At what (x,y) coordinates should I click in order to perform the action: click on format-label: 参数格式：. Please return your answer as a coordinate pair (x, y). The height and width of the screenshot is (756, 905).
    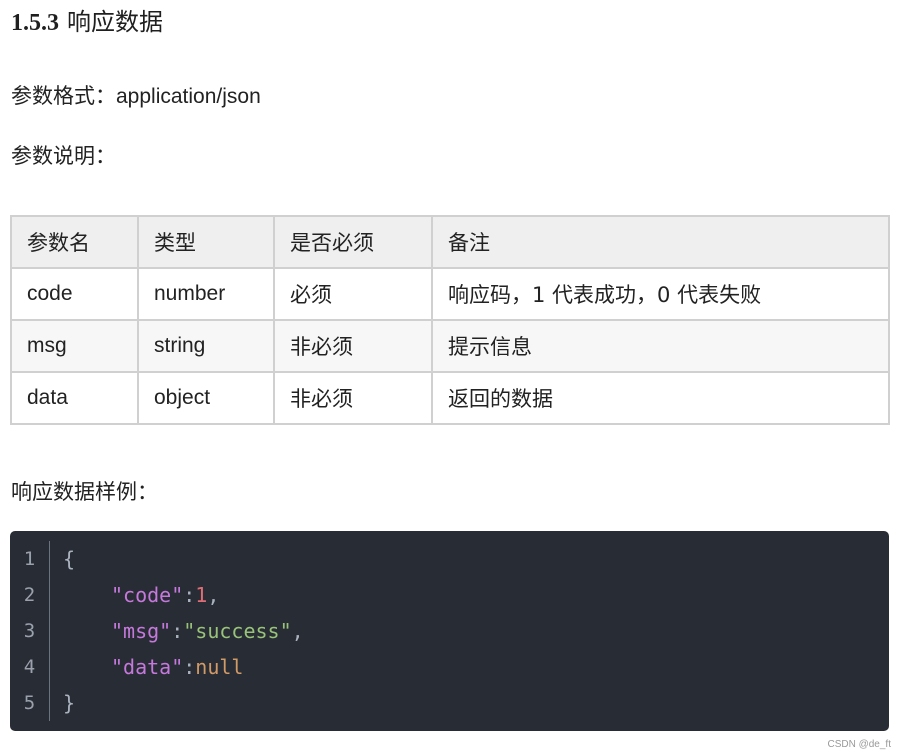
    Looking at the image, I should click on (63, 96).